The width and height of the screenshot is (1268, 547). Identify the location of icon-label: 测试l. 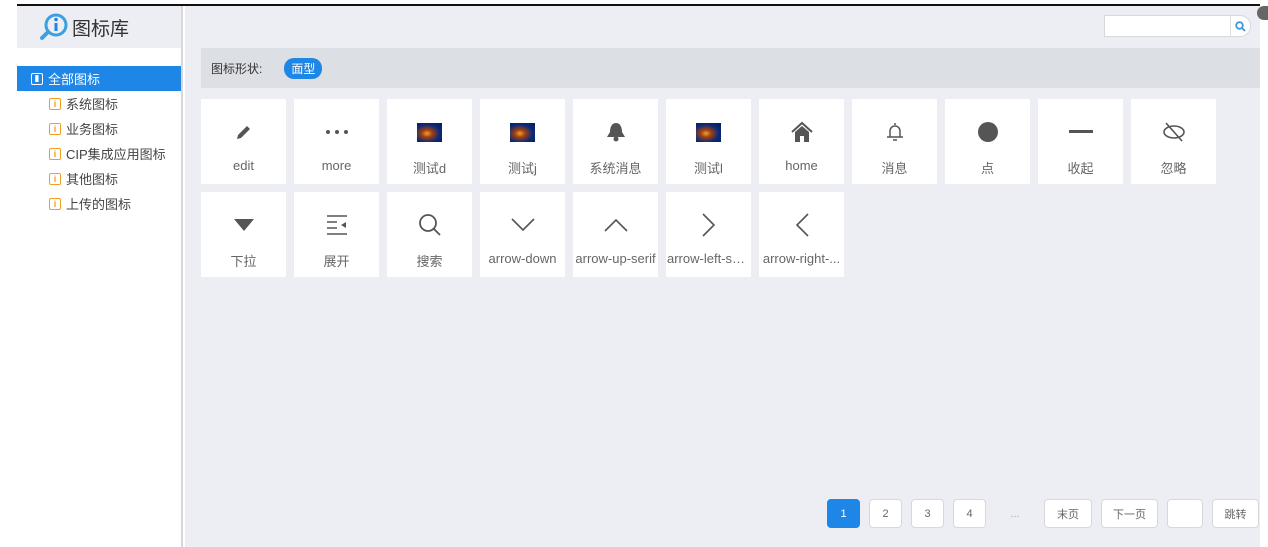
(708, 168).